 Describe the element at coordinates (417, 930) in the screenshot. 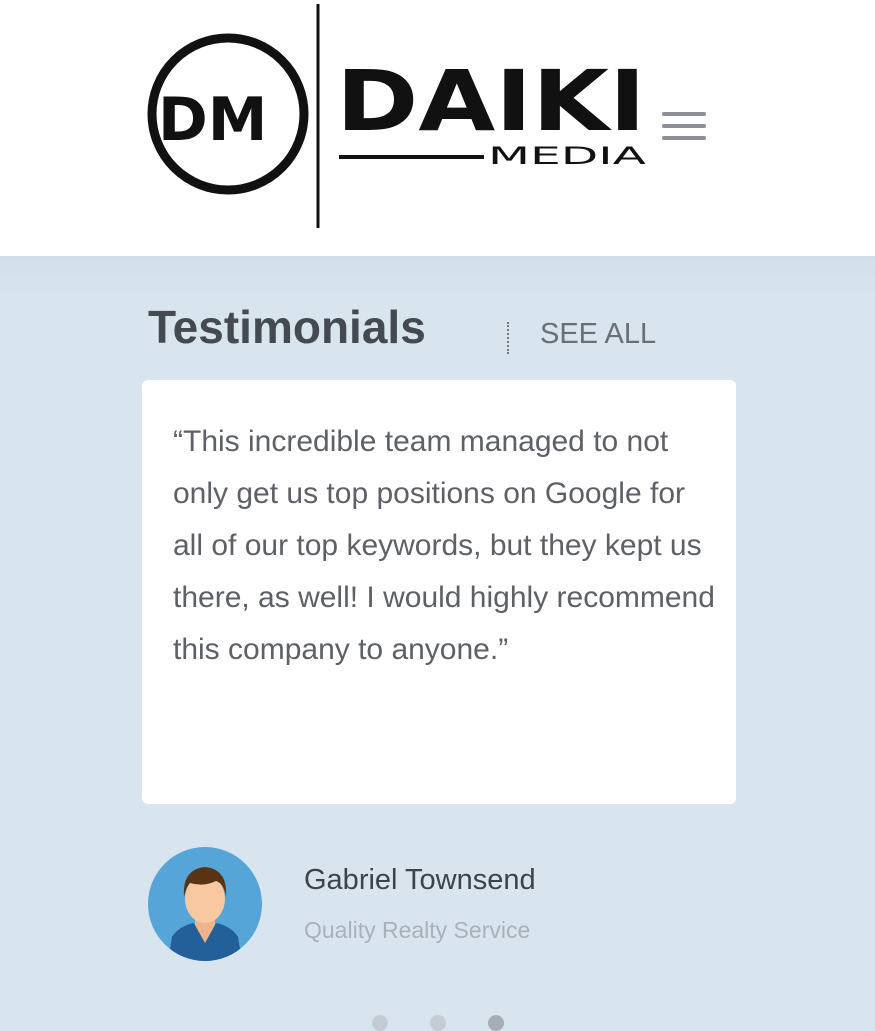

I see `author-company: Quality Realty Service` at that location.